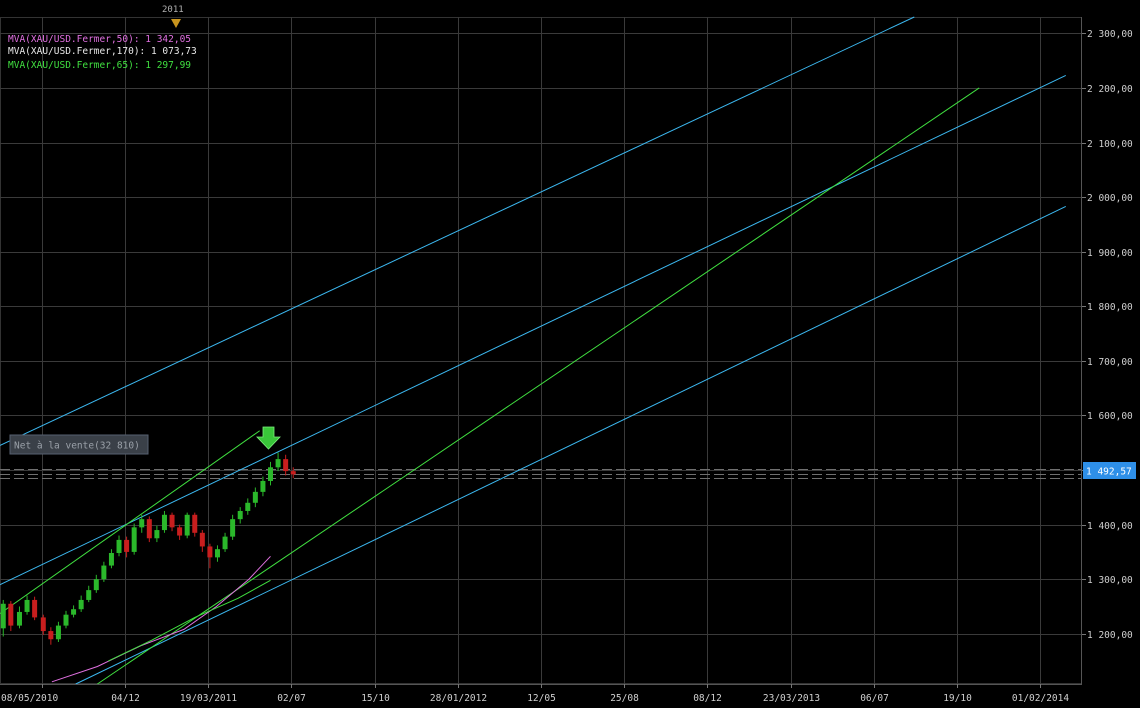  I want to click on current-price-label: 1 492,57, so click(1109, 472).